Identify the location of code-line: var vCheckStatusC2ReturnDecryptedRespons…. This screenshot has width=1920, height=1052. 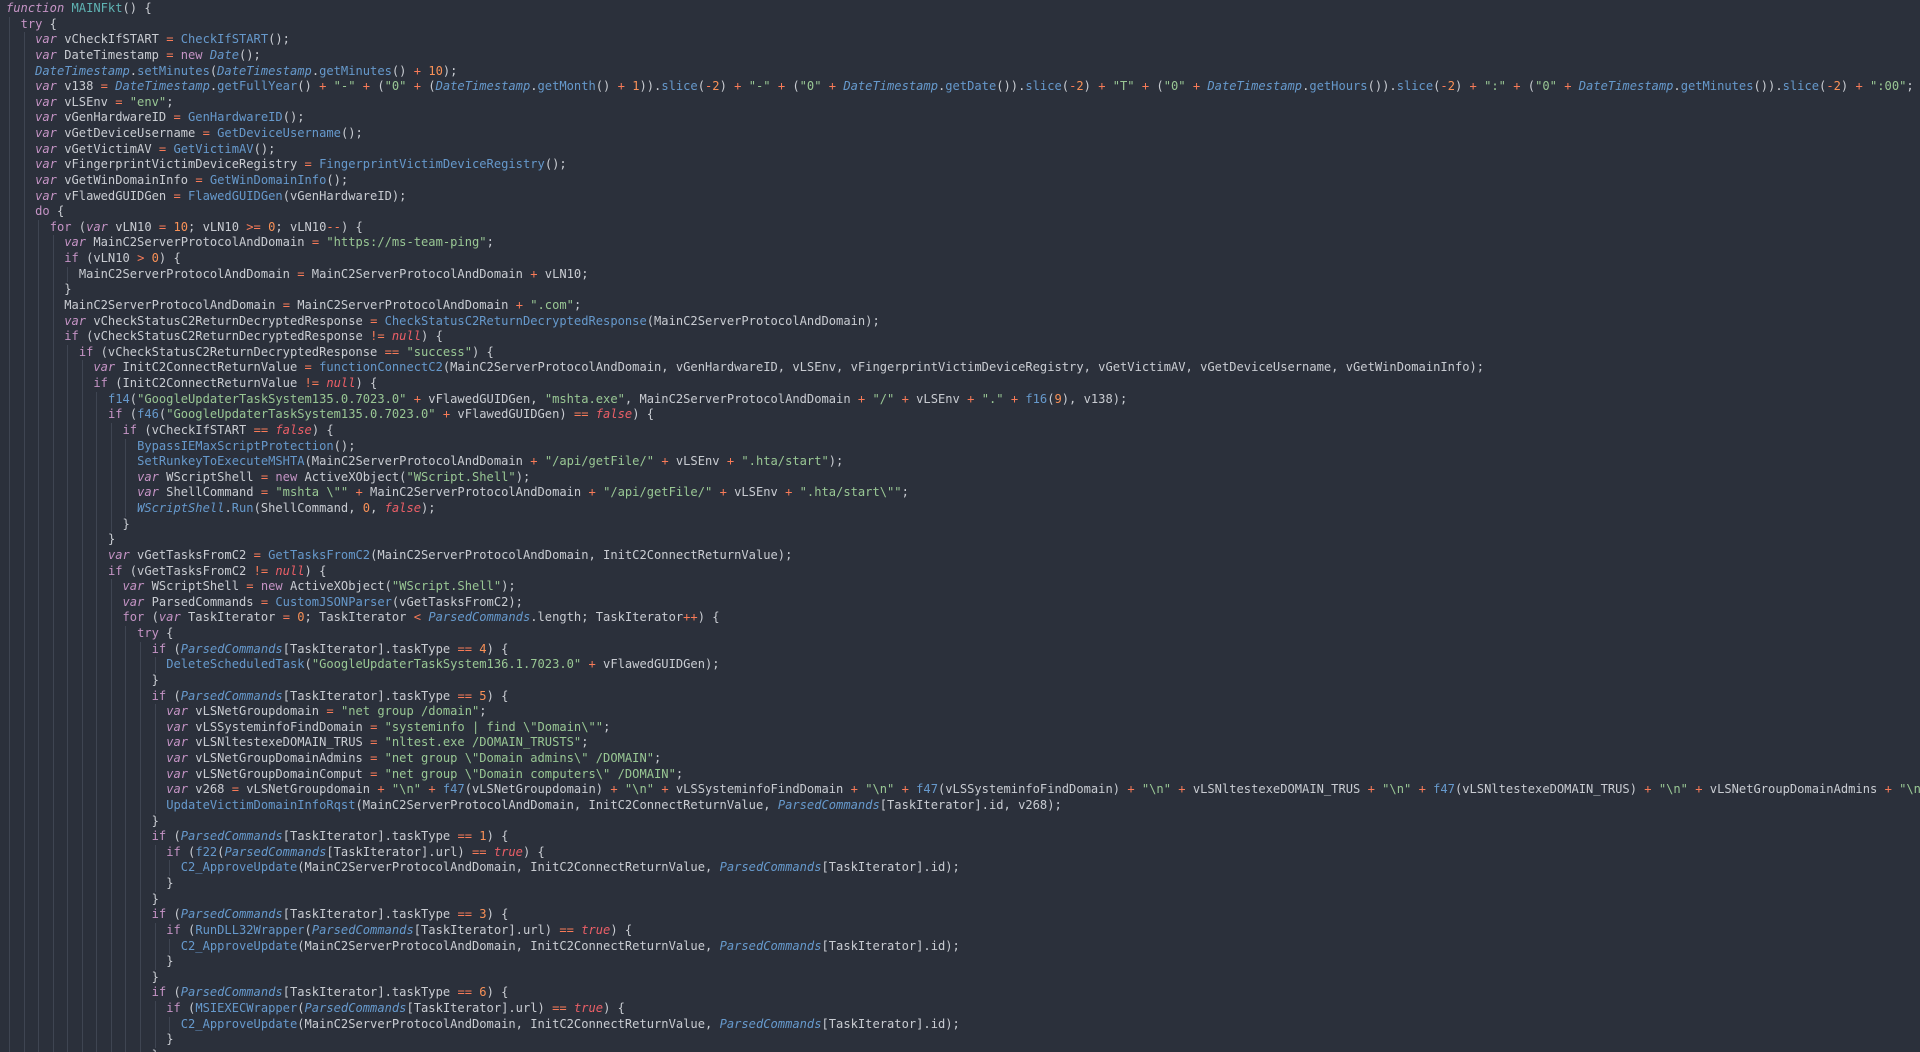
(960, 321).